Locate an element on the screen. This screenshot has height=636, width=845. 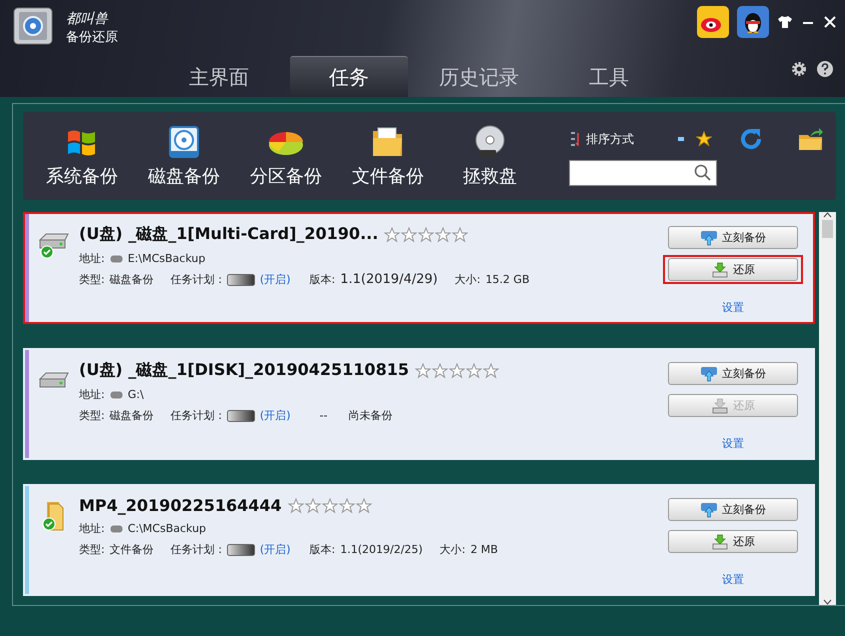
folder-export-icon is located at coordinates (811, 139).